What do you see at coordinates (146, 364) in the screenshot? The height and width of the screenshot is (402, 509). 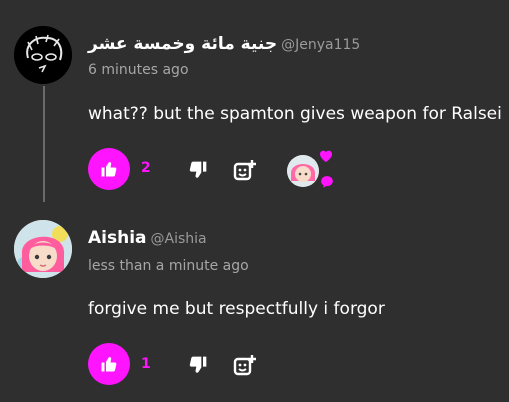 I see `like-count: 1` at bounding box center [146, 364].